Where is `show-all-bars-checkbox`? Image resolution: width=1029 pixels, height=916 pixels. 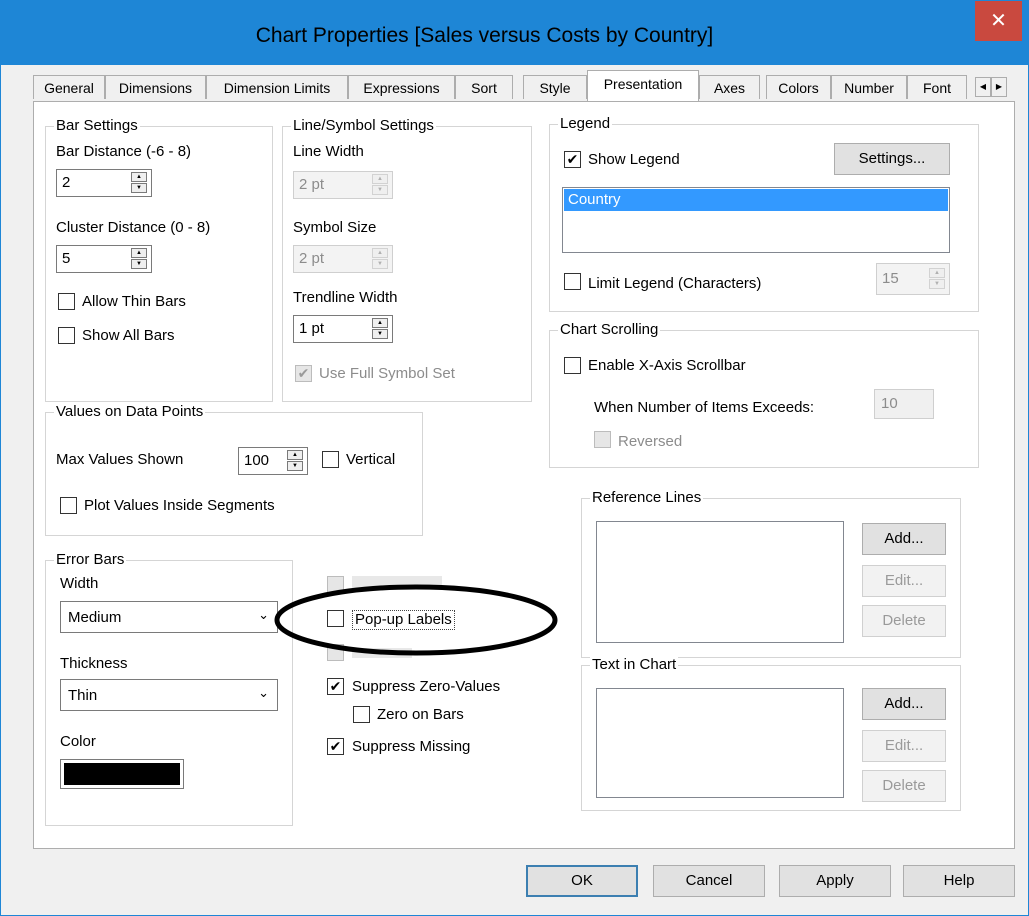 show-all-bars-checkbox is located at coordinates (66, 335).